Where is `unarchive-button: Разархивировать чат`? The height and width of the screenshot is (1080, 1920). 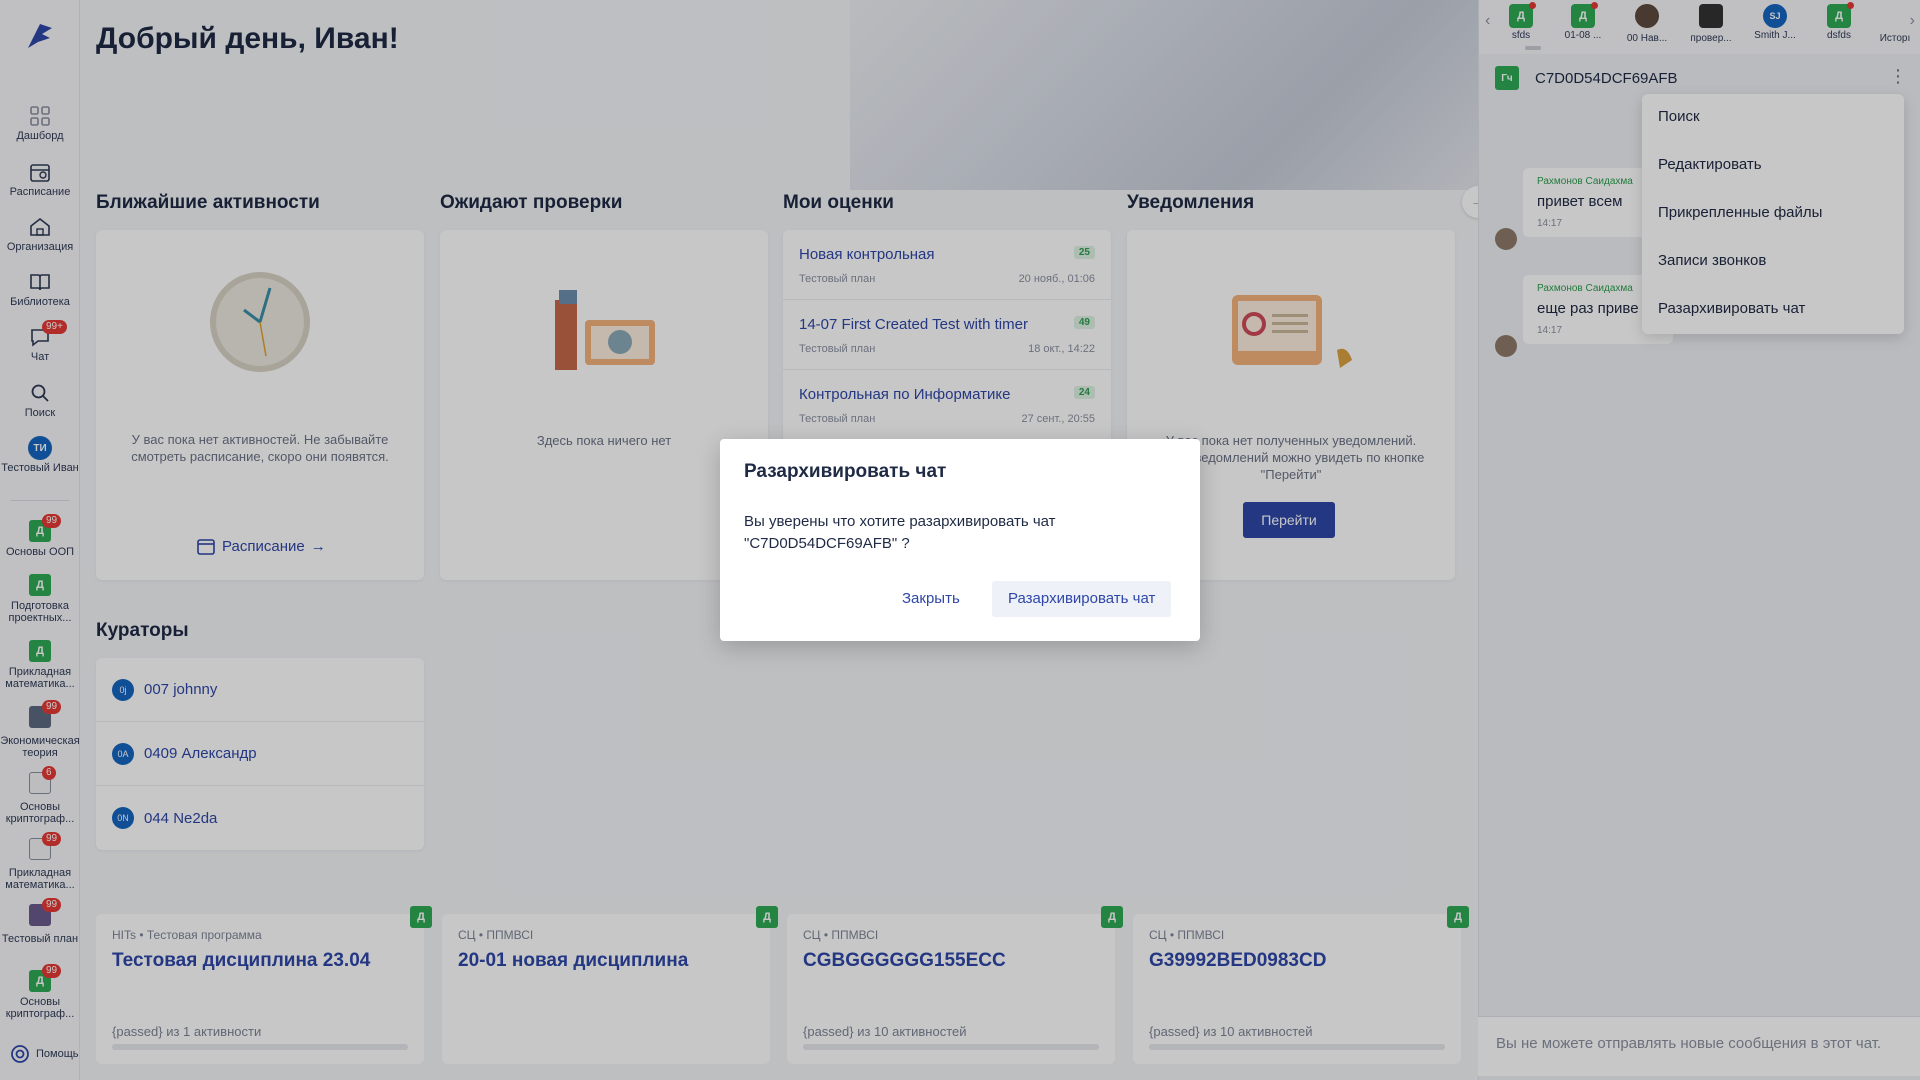
unarchive-button: Разархивировать чат is located at coordinates (1082, 599).